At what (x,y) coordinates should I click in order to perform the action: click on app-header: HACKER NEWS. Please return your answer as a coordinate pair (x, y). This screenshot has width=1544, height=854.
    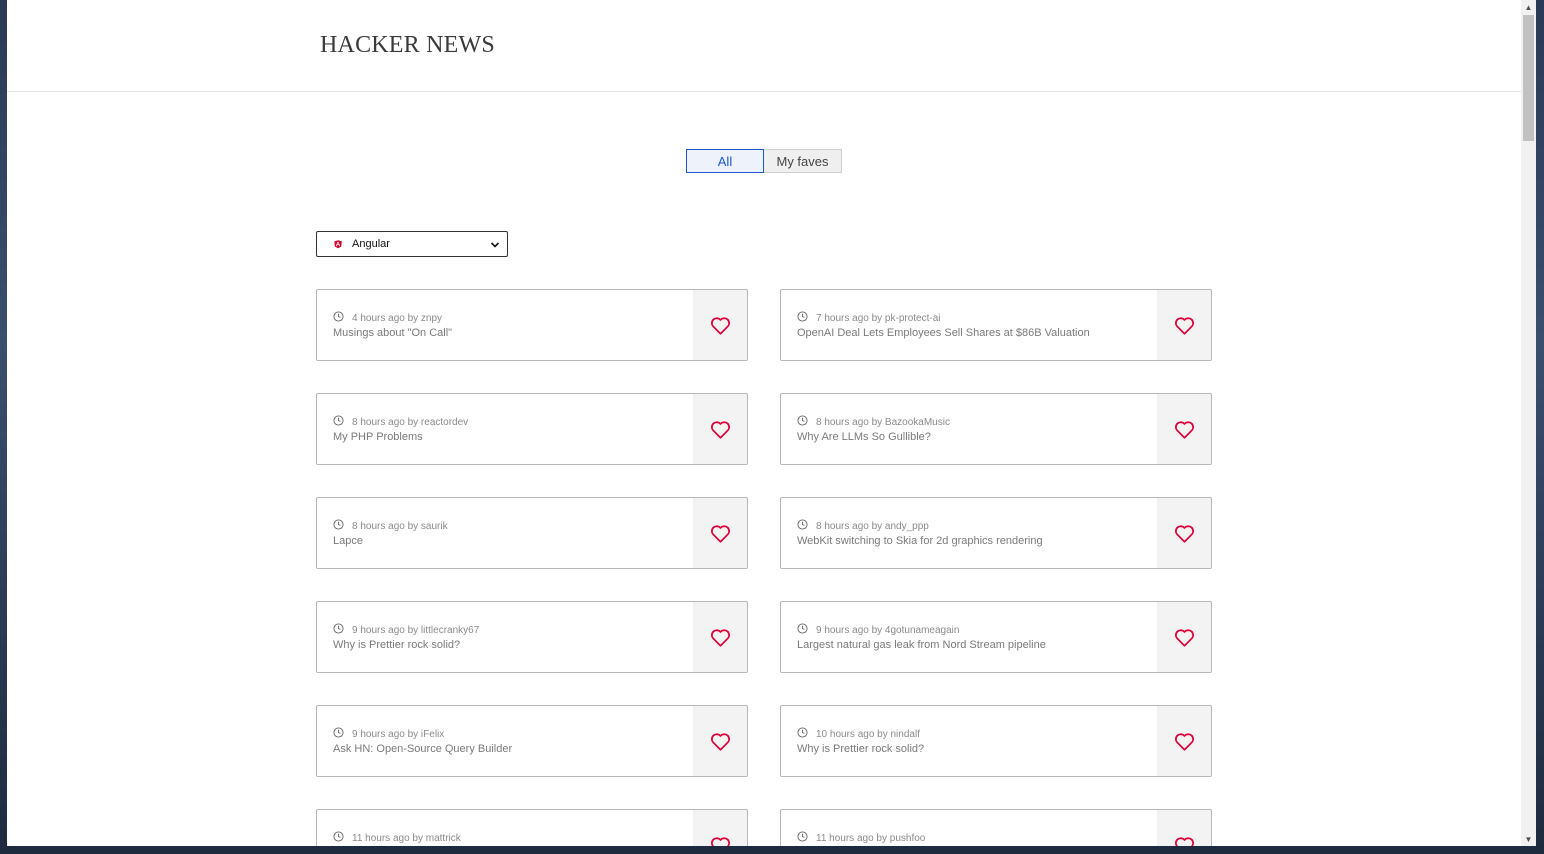
    Looking at the image, I should click on (764, 46).